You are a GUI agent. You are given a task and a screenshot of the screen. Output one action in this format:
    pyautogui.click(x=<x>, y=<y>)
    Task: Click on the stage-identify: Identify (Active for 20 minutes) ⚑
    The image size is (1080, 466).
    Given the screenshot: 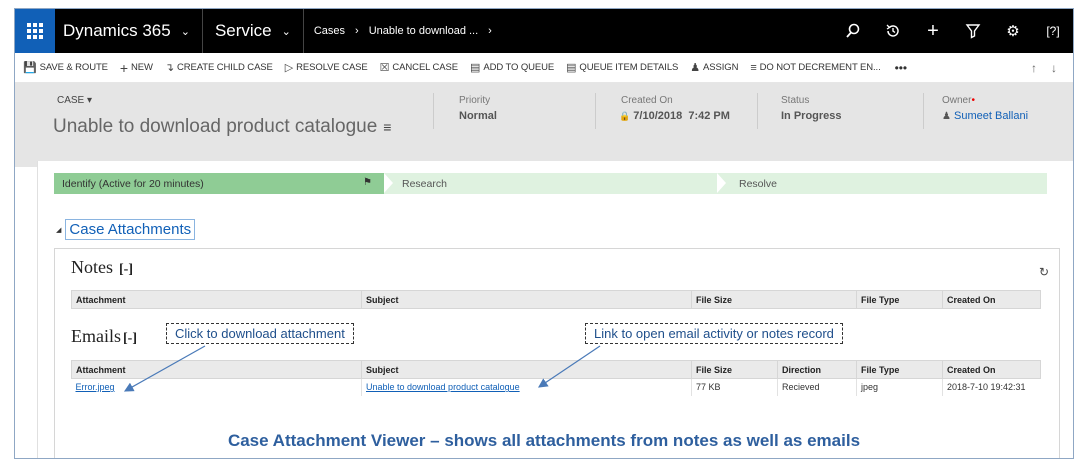 What is the action you would take?
    pyautogui.click(x=219, y=183)
    